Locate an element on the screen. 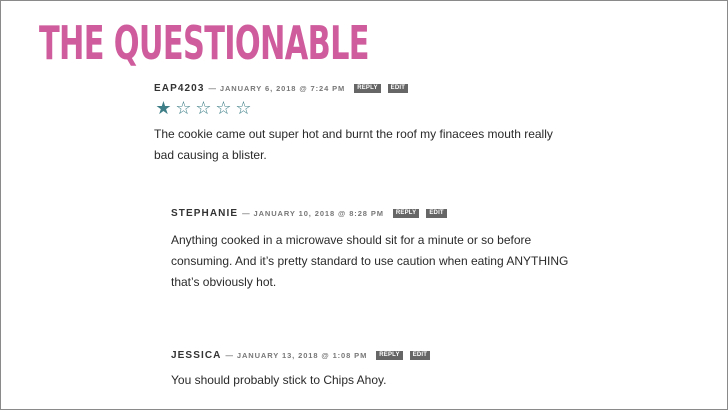 This screenshot has width=728, height=410. site-title: THE QUESTIONABLE is located at coordinates (204, 43).